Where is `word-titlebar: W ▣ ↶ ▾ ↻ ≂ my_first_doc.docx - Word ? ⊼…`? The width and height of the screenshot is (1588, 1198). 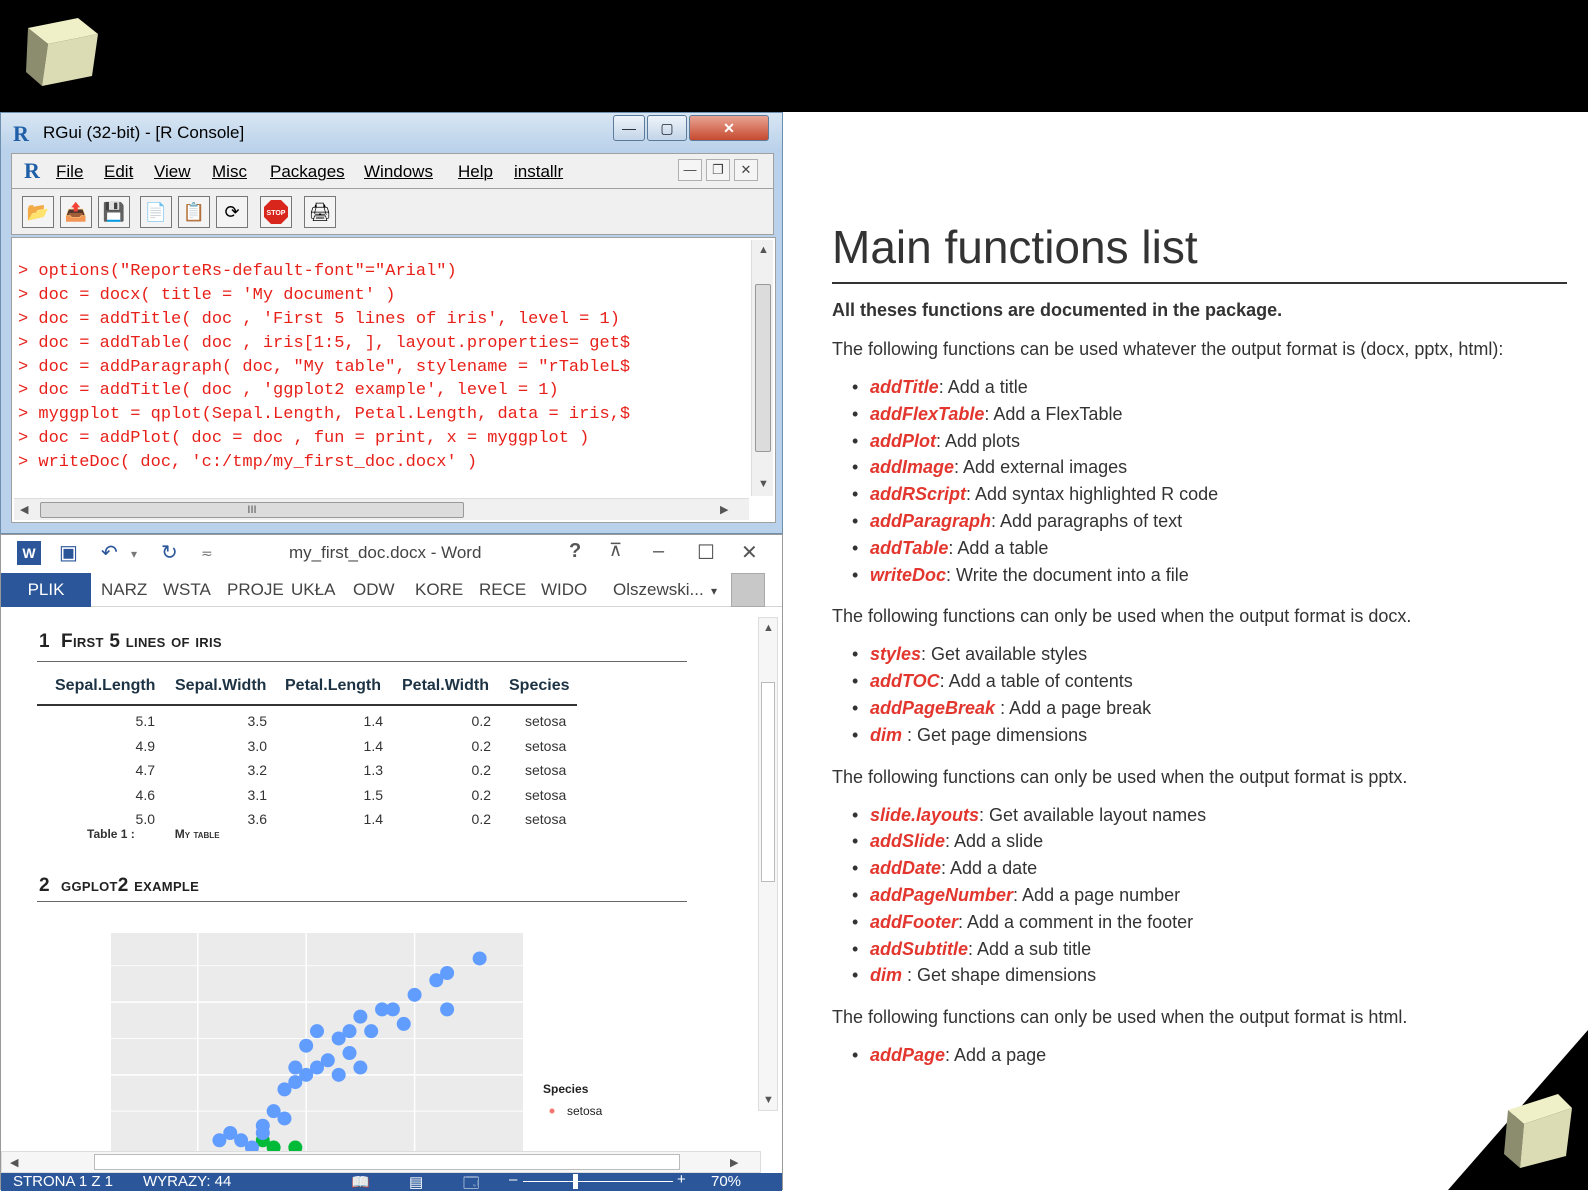 word-titlebar: W ▣ ↶ ▾ ↻ ≂ my_first_doc.docx - Word ? ⊼… is located at coordinates (391, 554).